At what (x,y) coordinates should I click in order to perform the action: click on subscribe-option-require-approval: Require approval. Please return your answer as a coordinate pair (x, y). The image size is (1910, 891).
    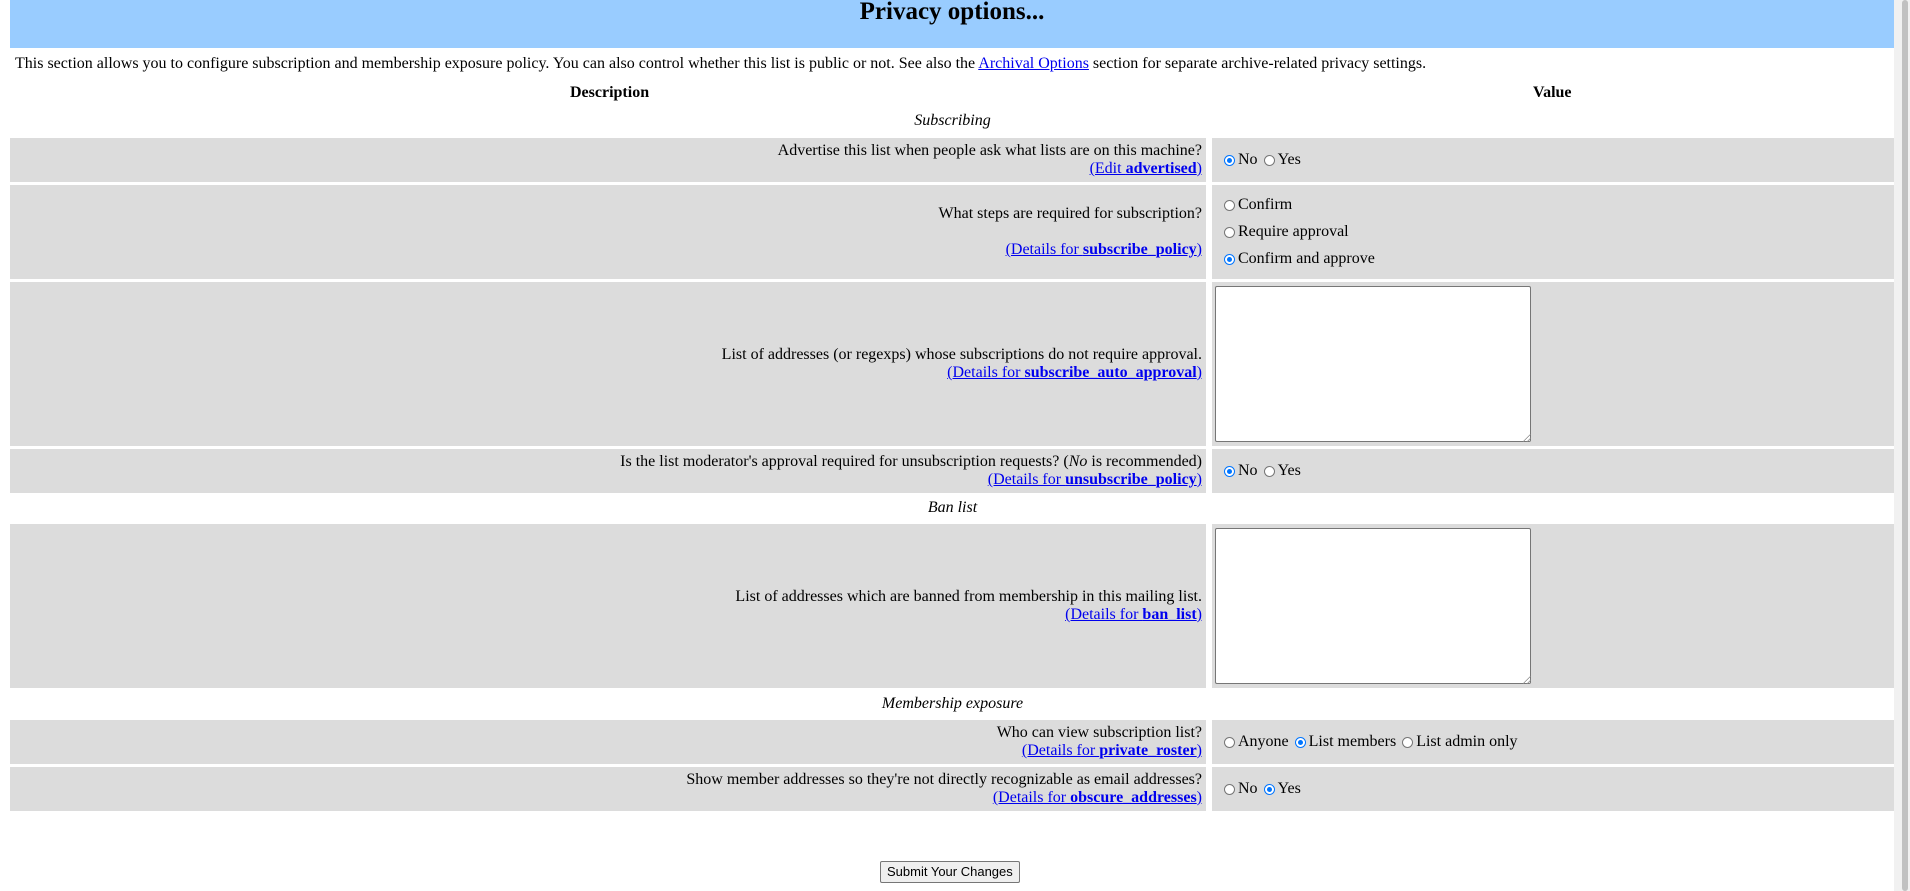
    Looking at the image, I should click on (1559, 232).